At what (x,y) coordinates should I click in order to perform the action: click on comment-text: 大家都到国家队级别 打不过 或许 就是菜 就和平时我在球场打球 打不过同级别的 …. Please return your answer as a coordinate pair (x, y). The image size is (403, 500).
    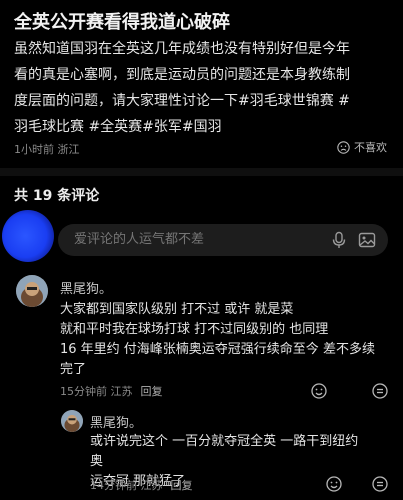
    Looking at the image, I should click on (225, 340).